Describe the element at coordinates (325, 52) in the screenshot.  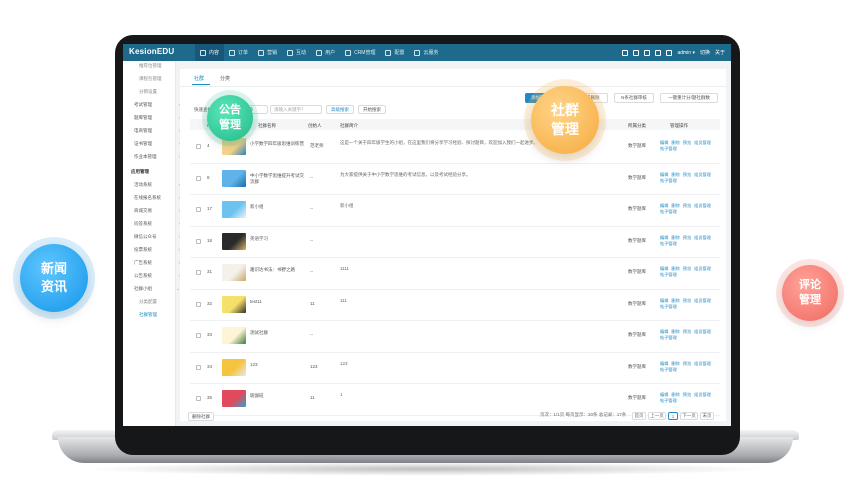
I see `nav-item-users: 用户` at that location.